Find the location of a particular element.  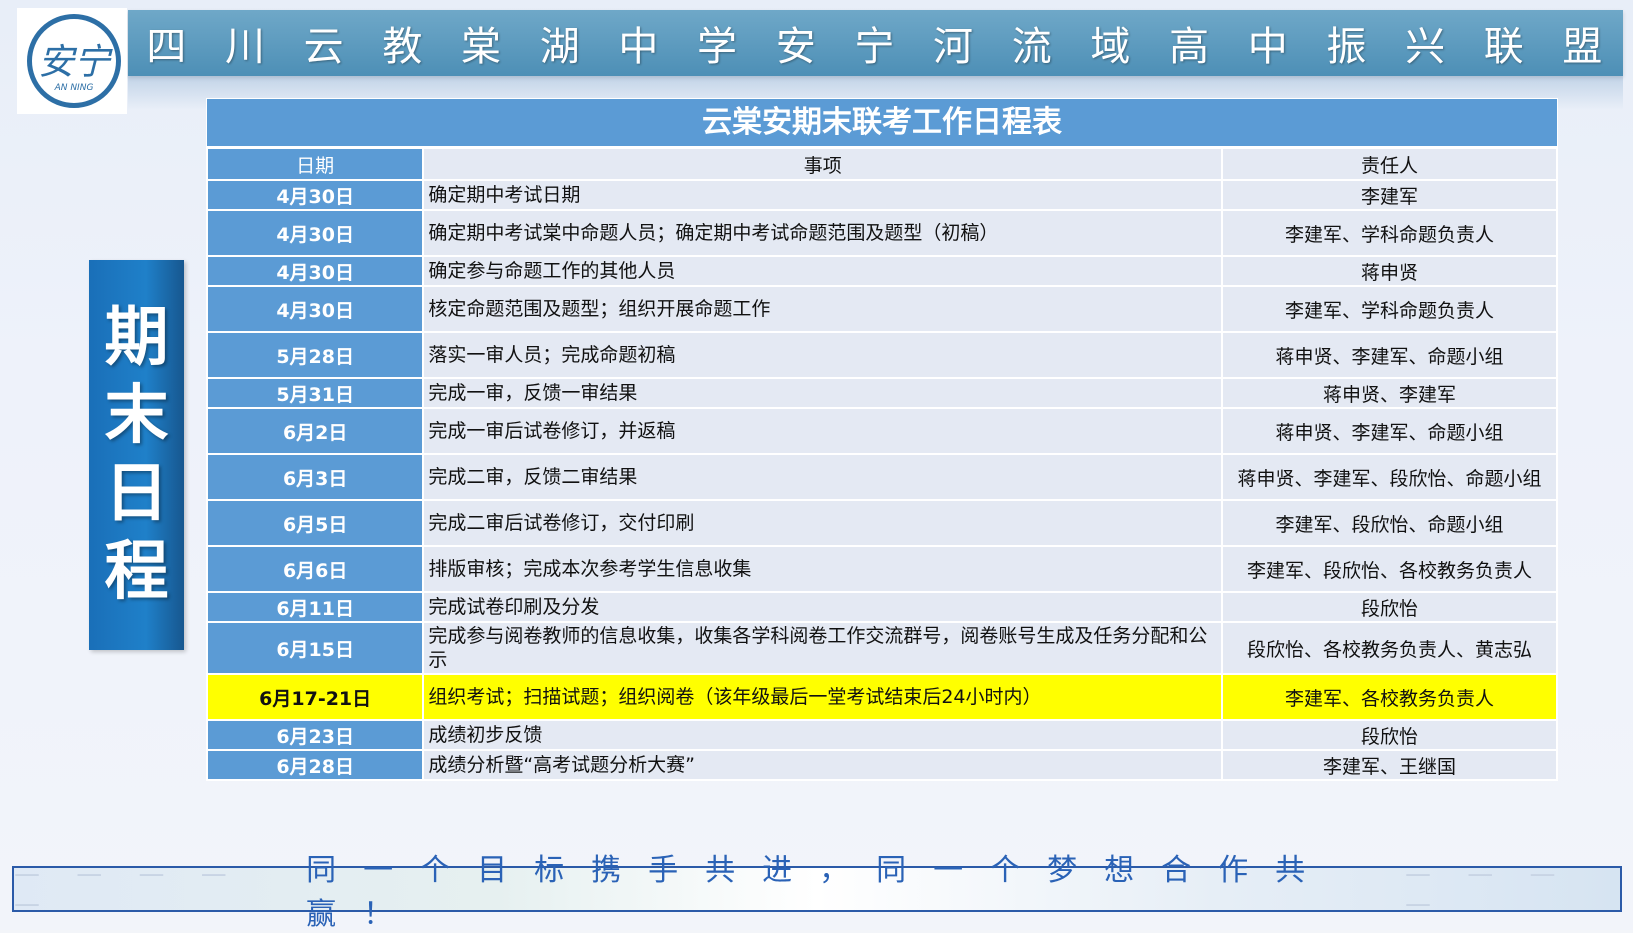

slogan-dashes-left: — — — — — is located at coordinates (127, 889).